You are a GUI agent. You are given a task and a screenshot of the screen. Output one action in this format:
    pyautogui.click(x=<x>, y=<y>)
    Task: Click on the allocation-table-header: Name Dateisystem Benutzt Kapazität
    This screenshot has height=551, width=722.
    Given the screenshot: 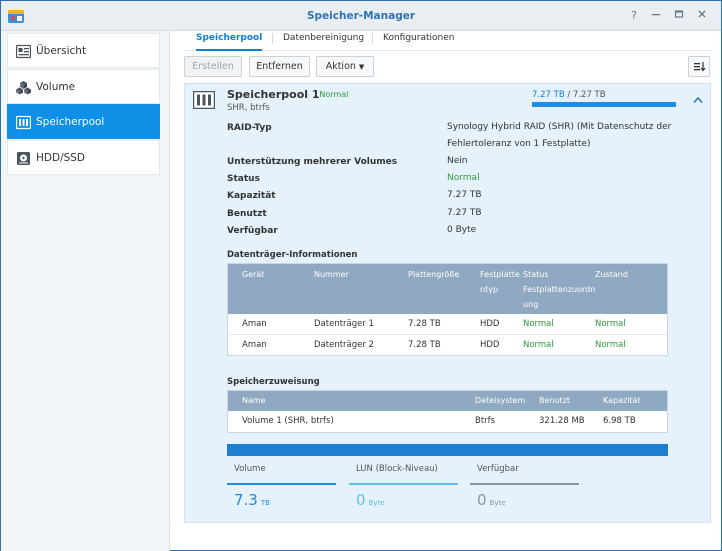 What is the action you would take?
    pyautogui.click(x=447, y=401)
    